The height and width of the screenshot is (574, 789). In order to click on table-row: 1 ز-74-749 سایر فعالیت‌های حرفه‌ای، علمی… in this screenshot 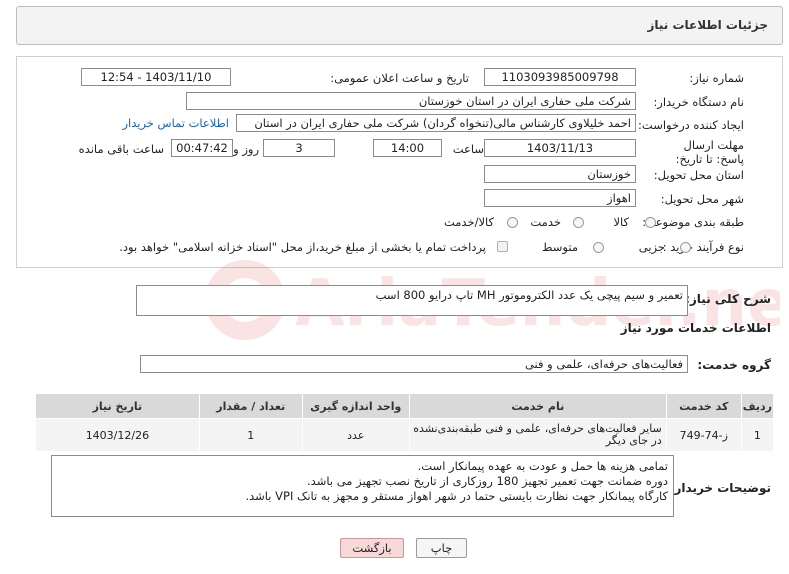, I will do `click(405, 435)`.